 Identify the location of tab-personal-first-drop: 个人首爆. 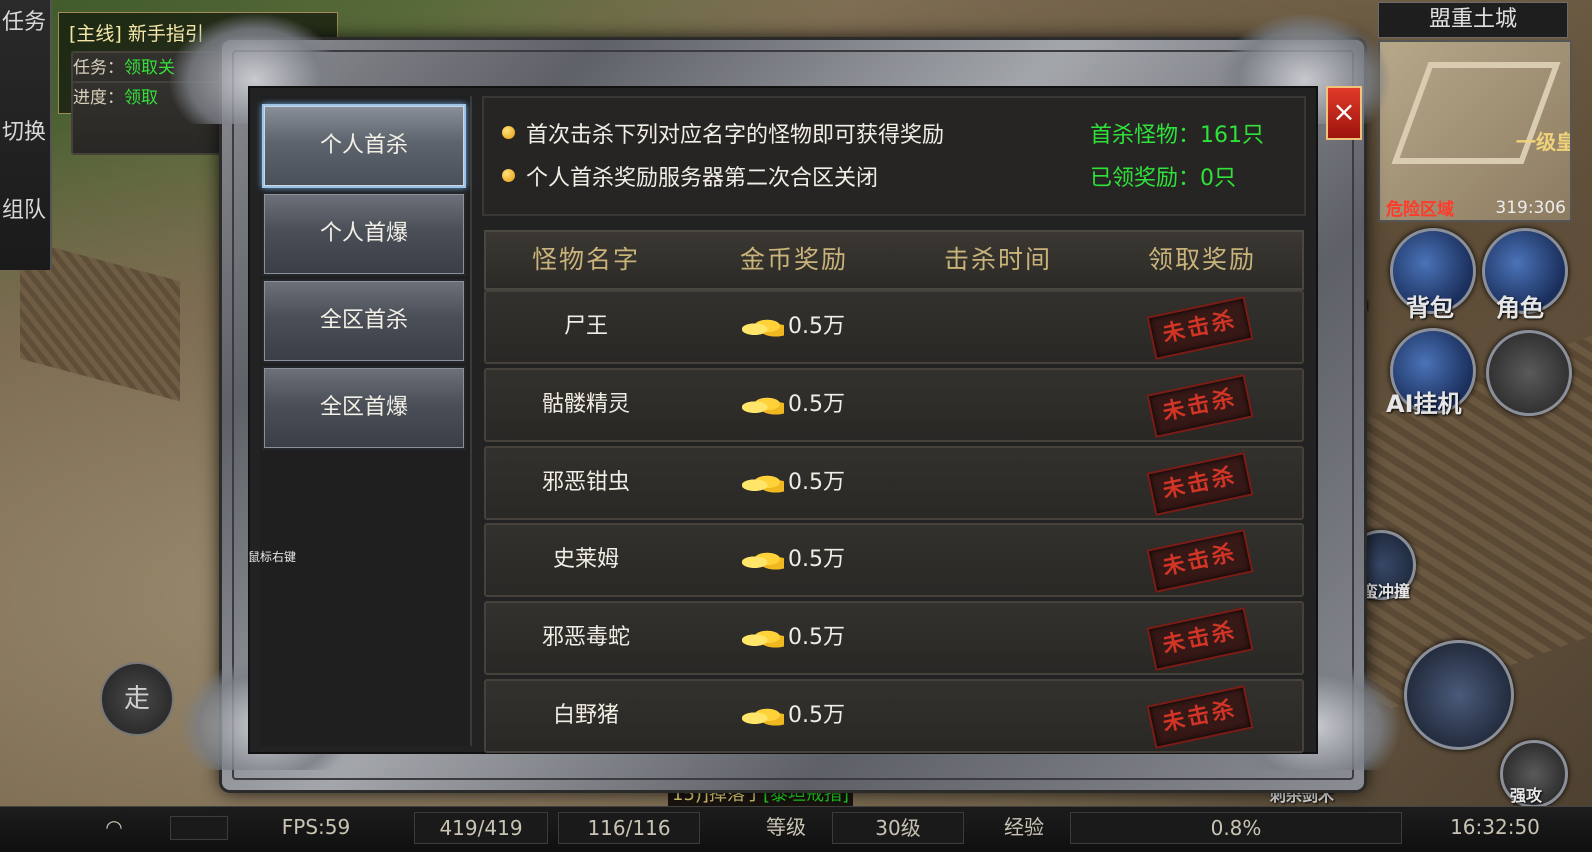
(364, 234).